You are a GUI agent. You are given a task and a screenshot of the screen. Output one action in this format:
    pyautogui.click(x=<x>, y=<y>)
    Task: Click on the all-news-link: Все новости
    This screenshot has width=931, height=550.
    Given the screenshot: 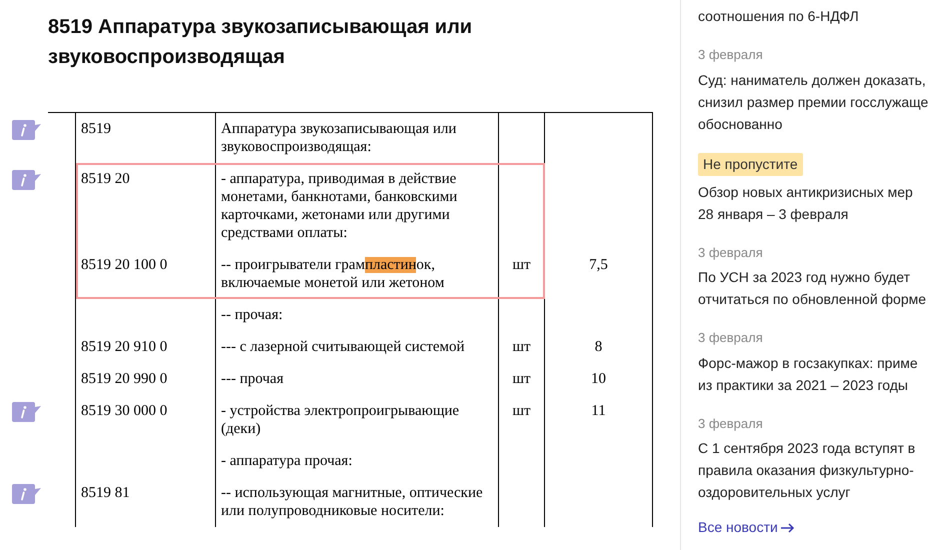 What is the action you would take?
    pyautogui.click(x=814, y=527)
    